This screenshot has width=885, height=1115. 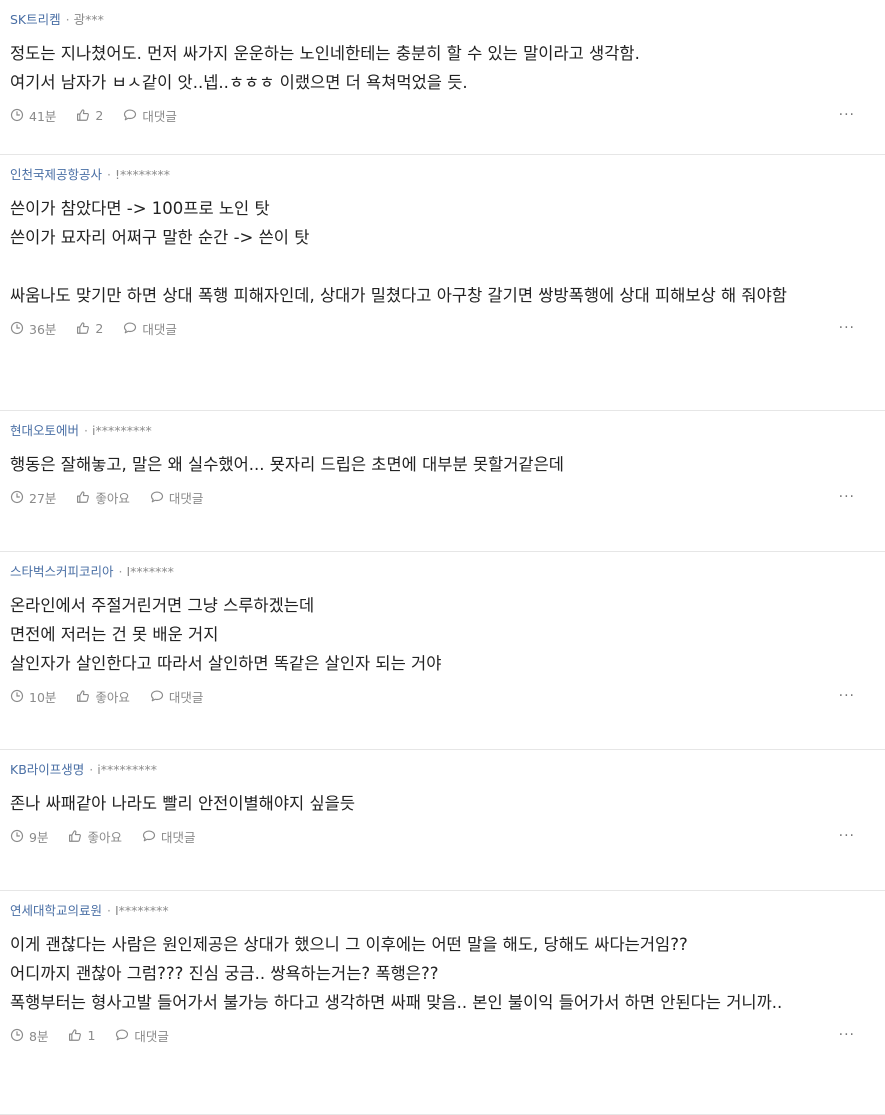 I want to click on like-button: 1, so click(x=81, y=1035).